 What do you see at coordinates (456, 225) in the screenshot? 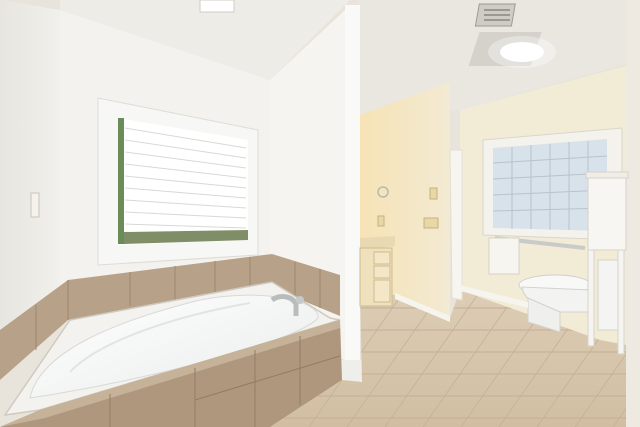
I see `shower-curtain` at bounding box center [456, 225].